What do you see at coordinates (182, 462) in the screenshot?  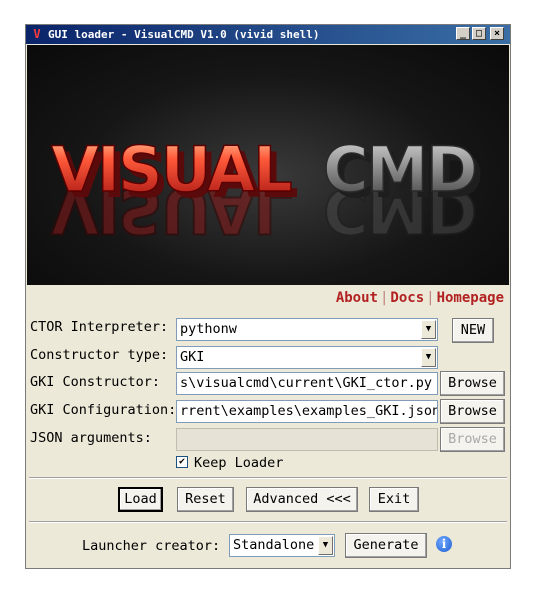 I see `keep-loader-checkbox: ✔` at bounding box center [182, 462].